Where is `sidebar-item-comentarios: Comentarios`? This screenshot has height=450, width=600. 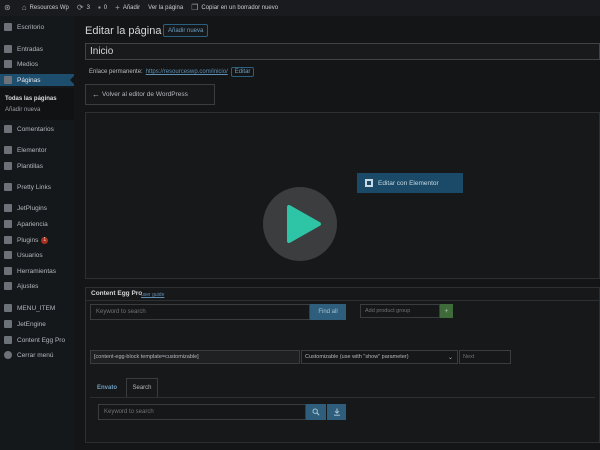 sidebar-item-comentarios: Comentarios is located at coordinates (37, 129).